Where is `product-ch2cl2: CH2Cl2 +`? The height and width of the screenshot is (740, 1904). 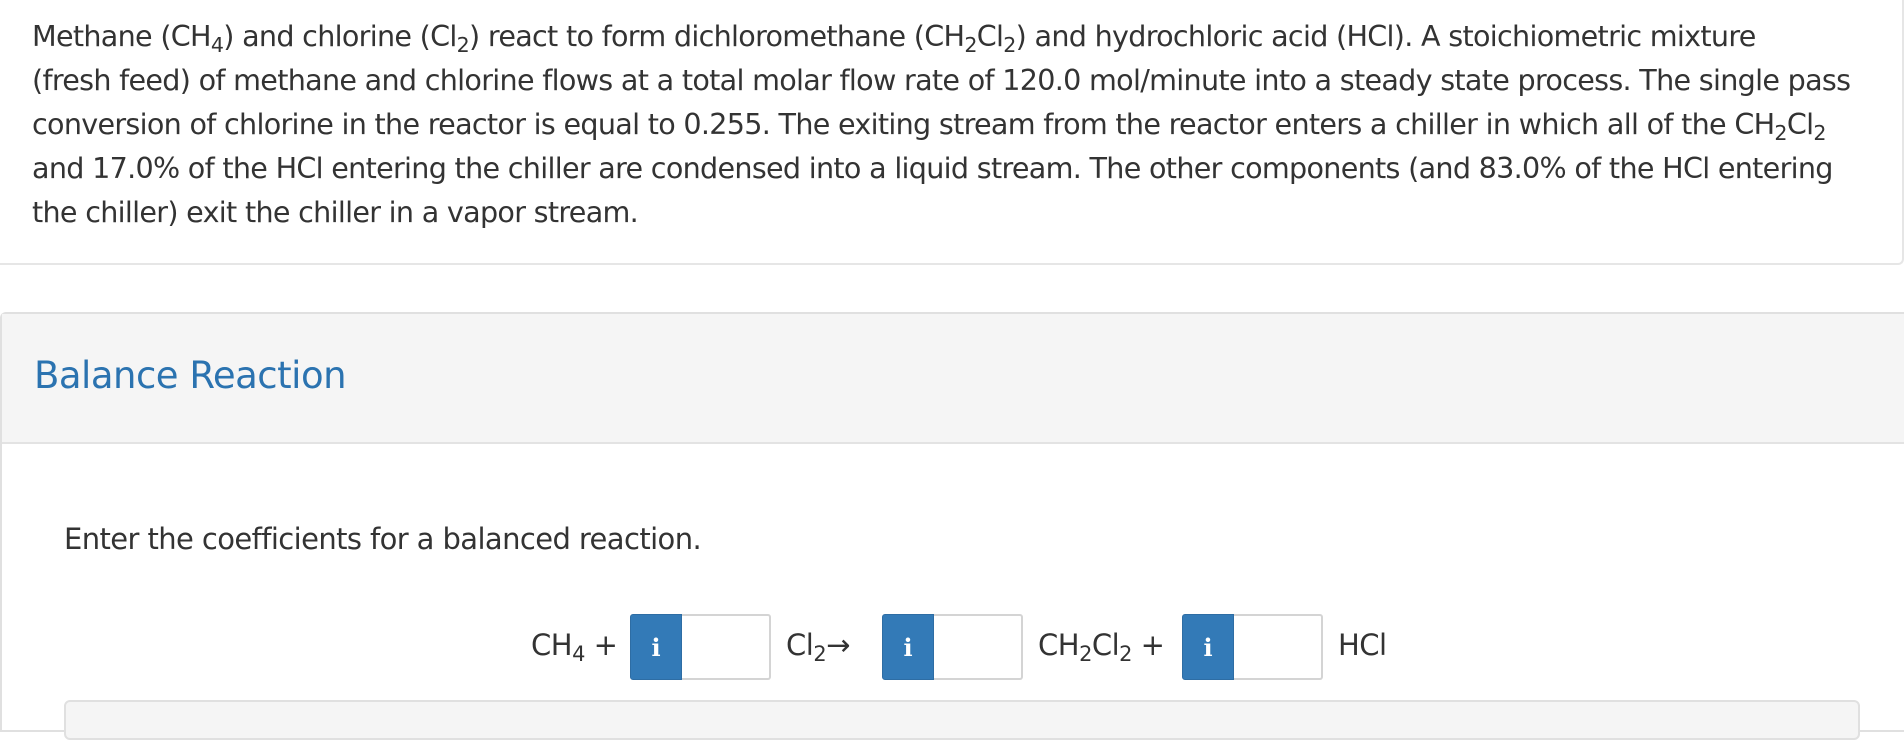 product-ch2cl2: CH2Cl2 + is located at coordinates (1101, 646).